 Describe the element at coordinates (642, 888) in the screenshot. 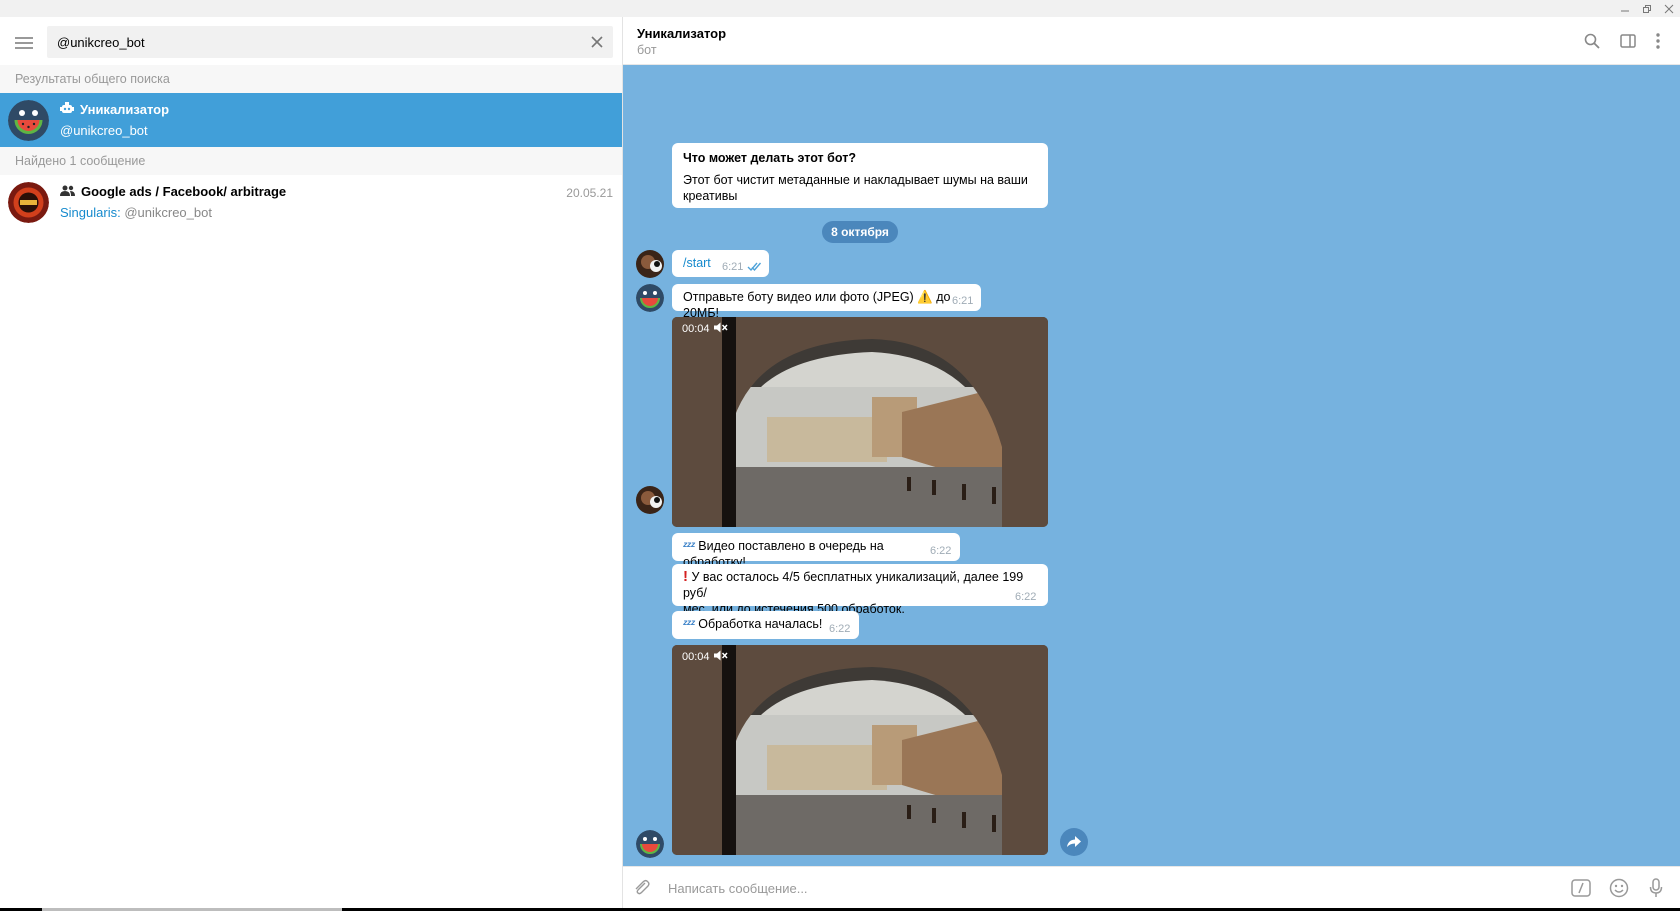

I see `paperclip-icon` at that location.